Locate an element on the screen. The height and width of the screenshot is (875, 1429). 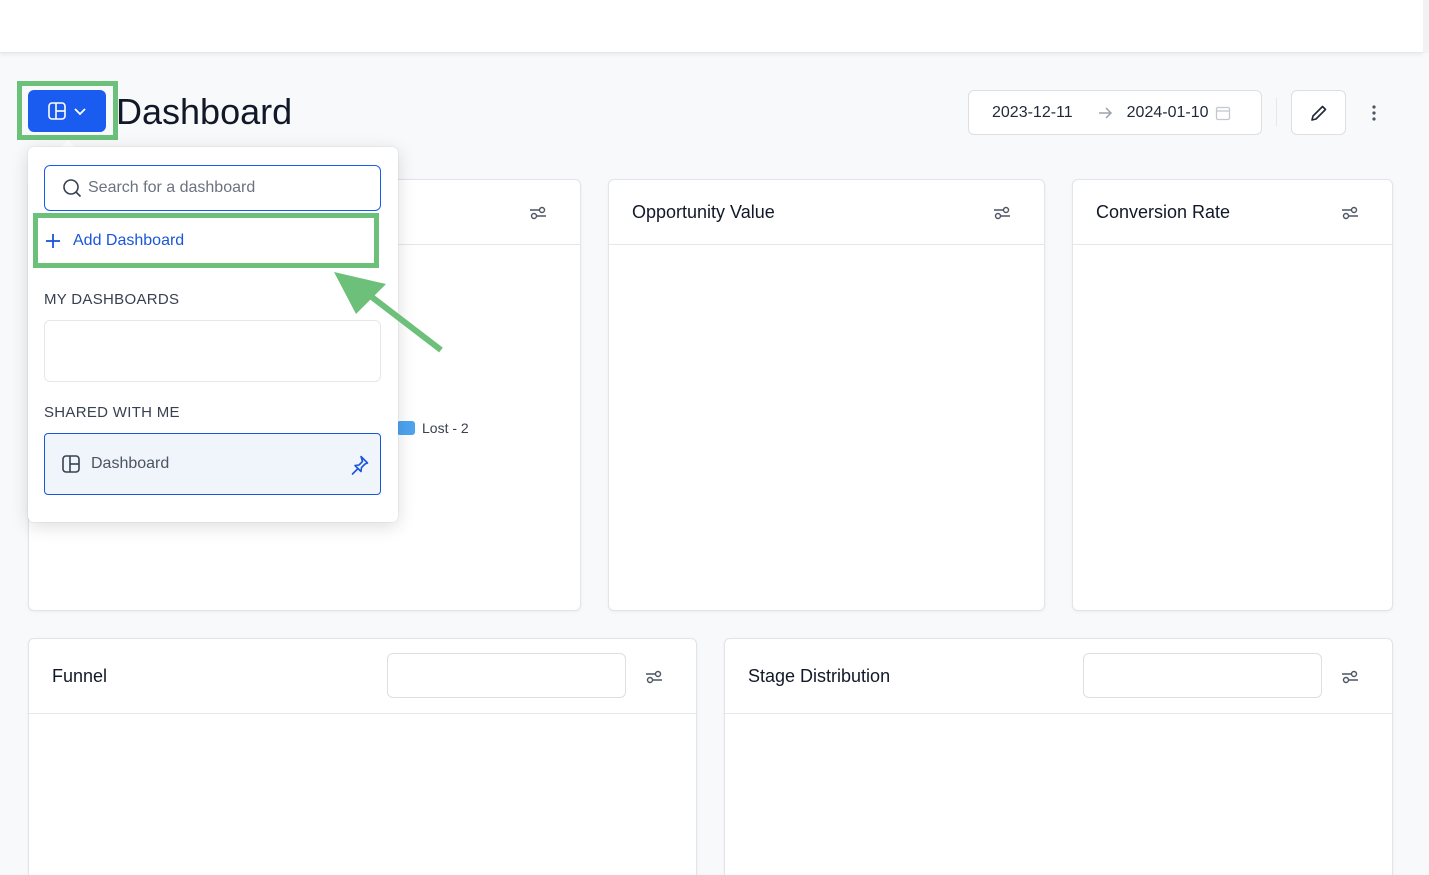
card-header: Conversion Rate is located at coordinates (1232, 212).